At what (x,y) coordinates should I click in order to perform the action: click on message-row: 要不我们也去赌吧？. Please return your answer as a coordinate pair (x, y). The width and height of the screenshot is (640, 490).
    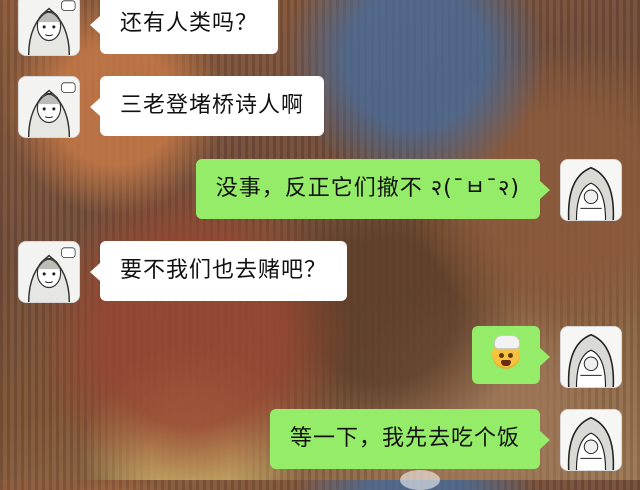
    Looking at the image, I should click on (183, 272).